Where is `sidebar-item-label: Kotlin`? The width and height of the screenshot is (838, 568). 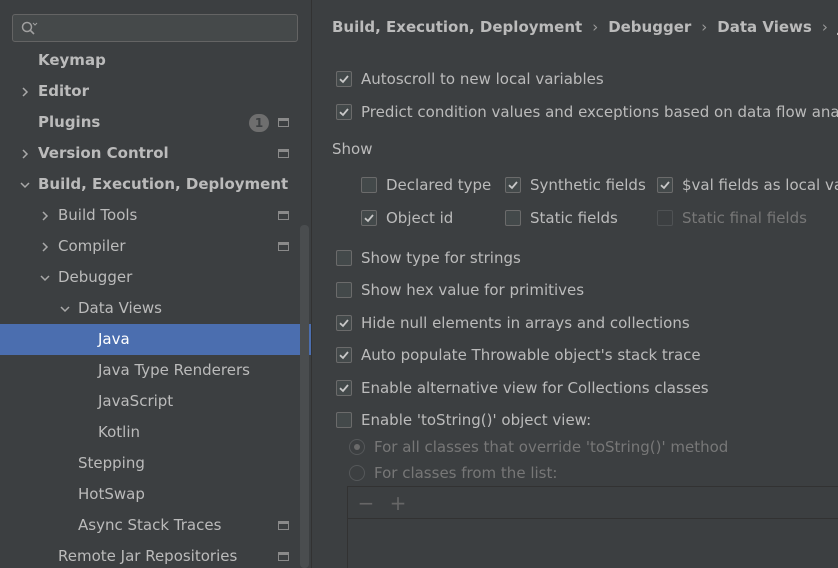
sidebar-item-label: Kotlin is located at coordinates (119, 432).